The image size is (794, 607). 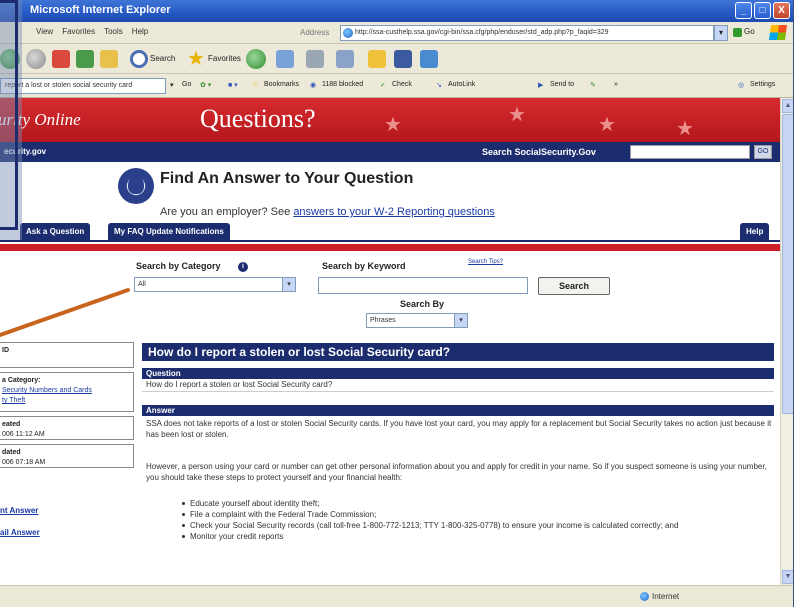 What do you see at coordinates (315, 32) in the screenshot?
I see `address-label: Address` at bounding box center [315, 32].